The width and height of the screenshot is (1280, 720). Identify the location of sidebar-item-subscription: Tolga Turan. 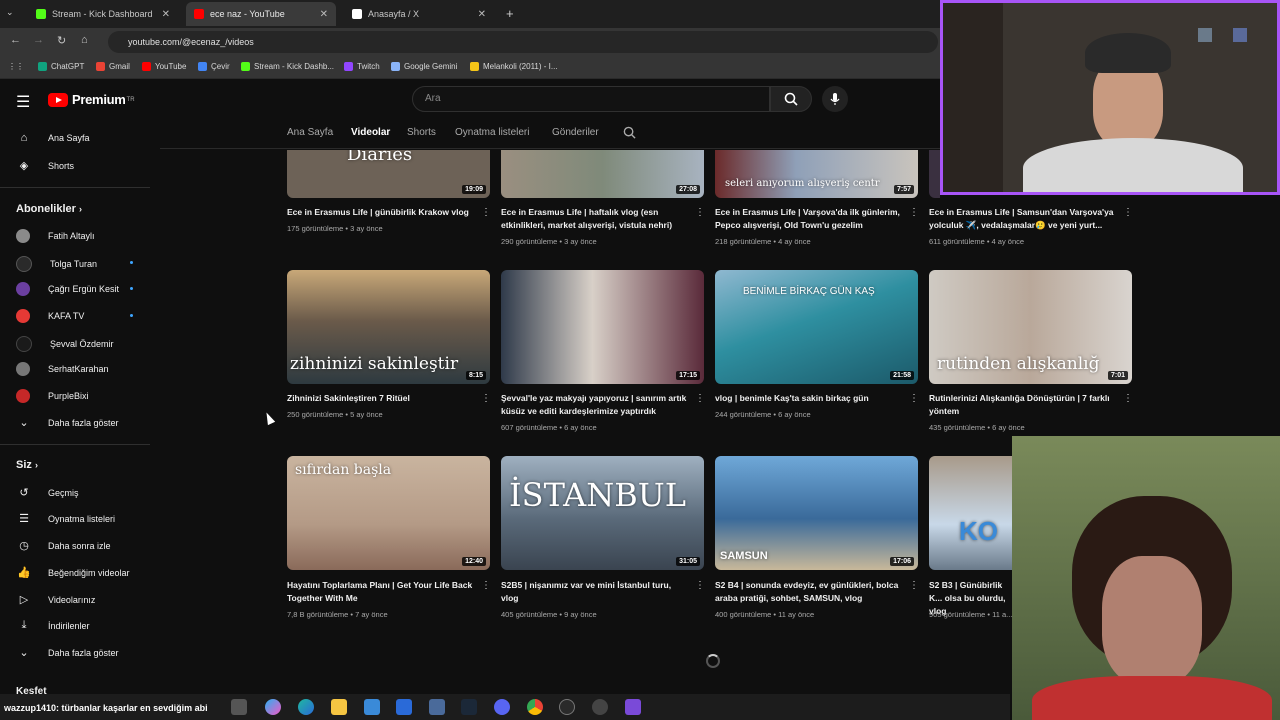
(74, 264).